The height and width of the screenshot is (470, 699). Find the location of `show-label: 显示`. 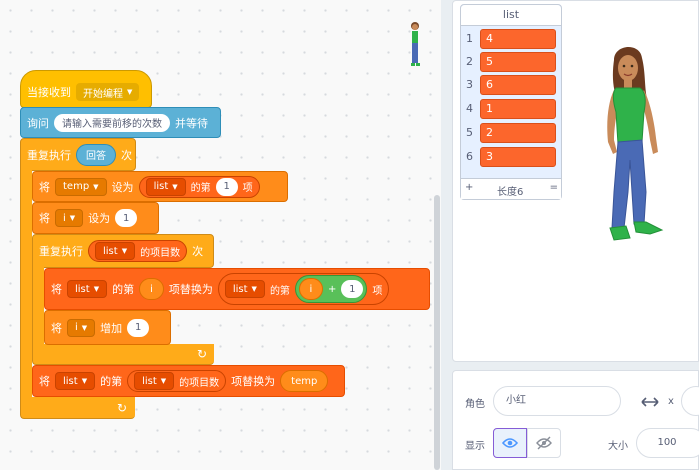

show-label: 显示 is located at coordinates (475, 446).